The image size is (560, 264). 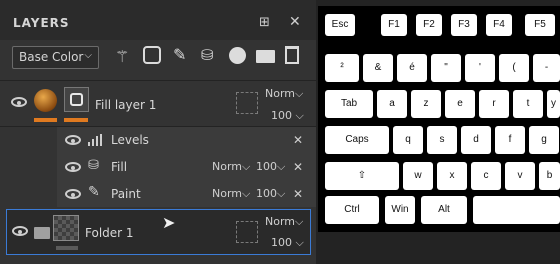 What do you see at coordinates (460, 104) in the screenshot?
I see `key-e: e` at bounding box center [460, 104].